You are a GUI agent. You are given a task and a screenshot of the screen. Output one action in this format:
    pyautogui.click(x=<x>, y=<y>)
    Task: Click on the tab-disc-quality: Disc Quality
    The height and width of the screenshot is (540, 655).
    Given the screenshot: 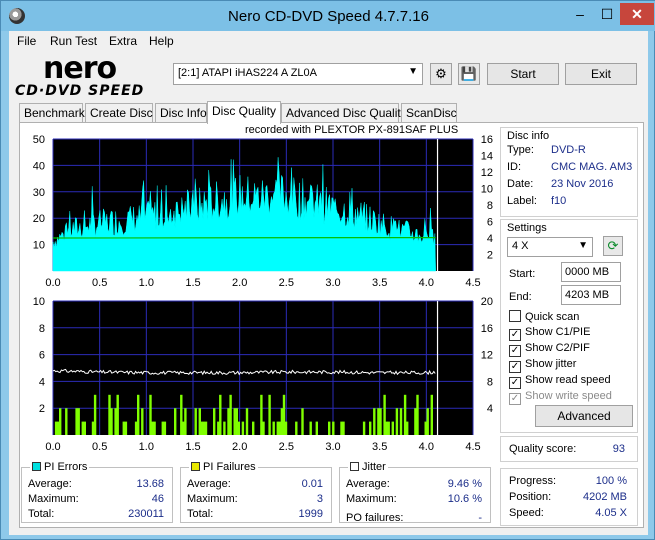 What is the action you would take?
    pyautogui.click(x=244, y=112)
    